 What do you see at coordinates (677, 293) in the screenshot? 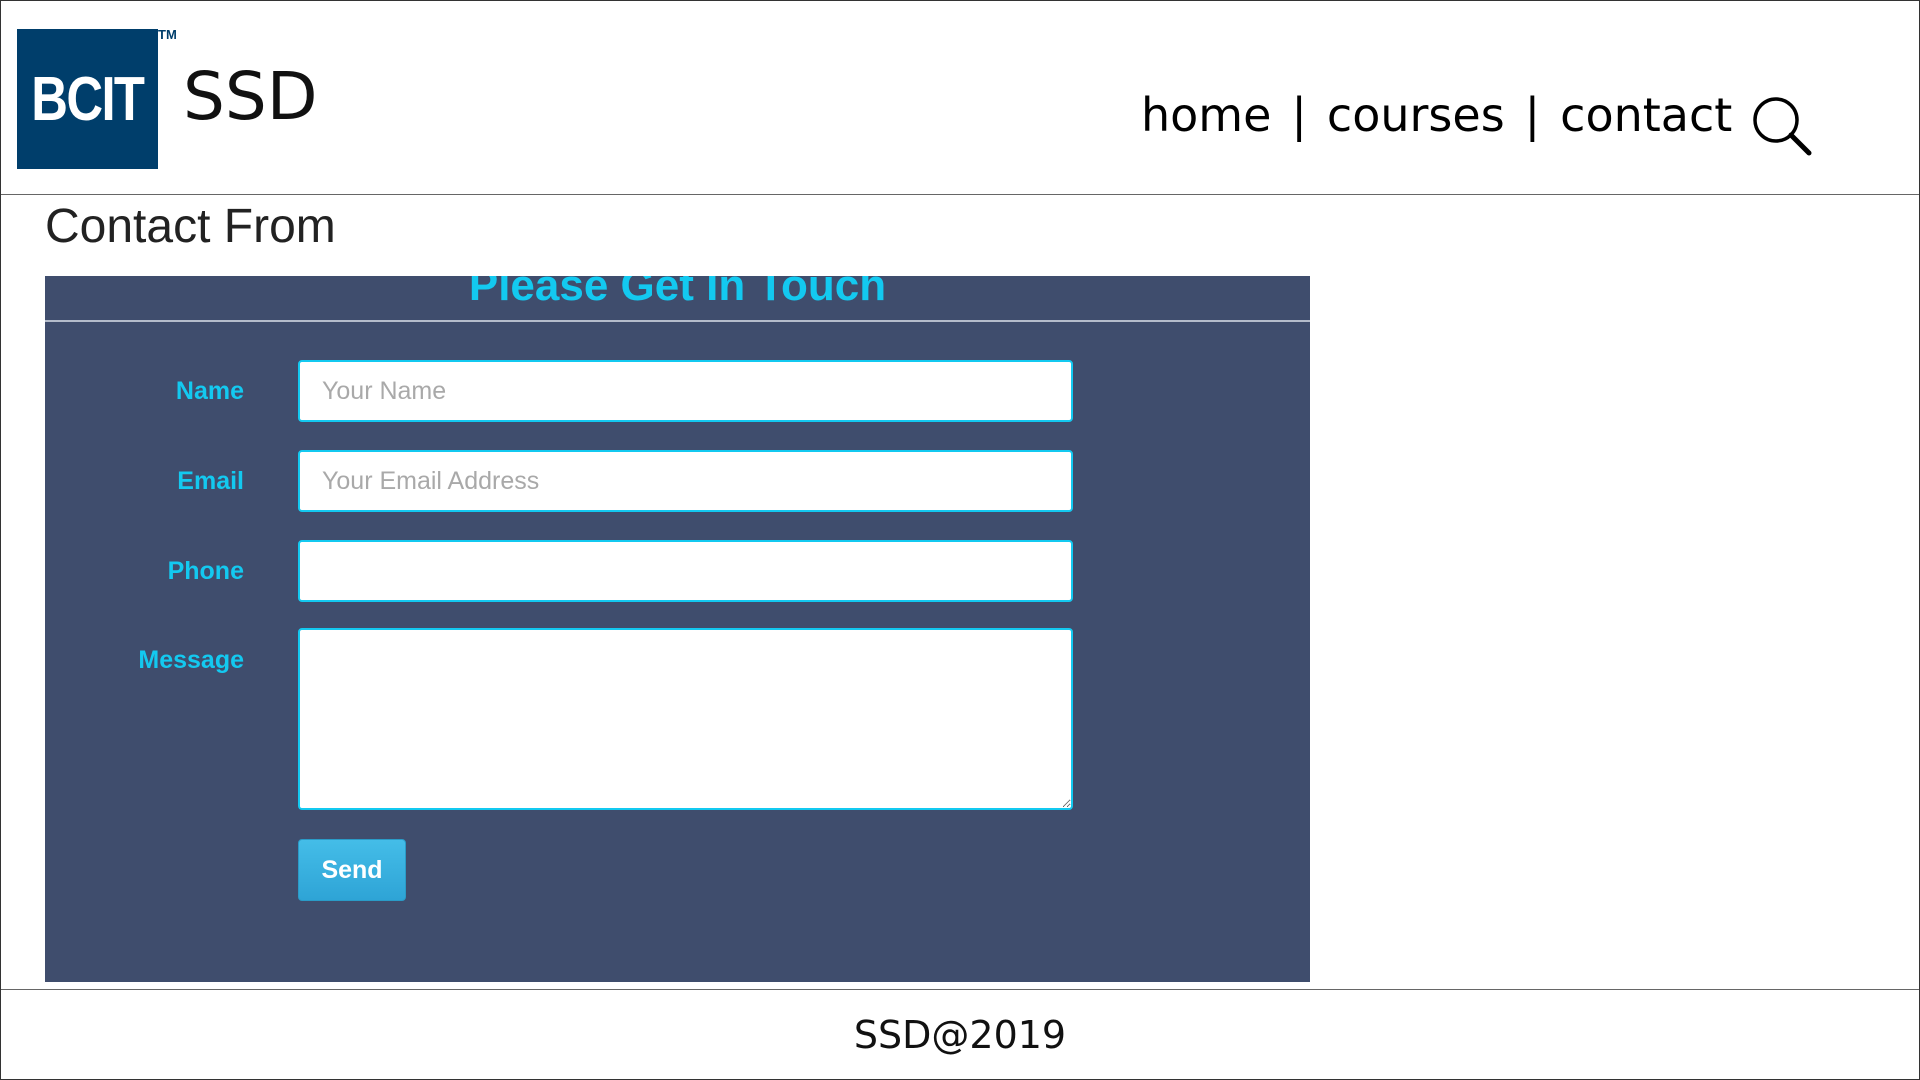
I see `form-heading: Please Get In Touch` at bounding box center [677, 293].